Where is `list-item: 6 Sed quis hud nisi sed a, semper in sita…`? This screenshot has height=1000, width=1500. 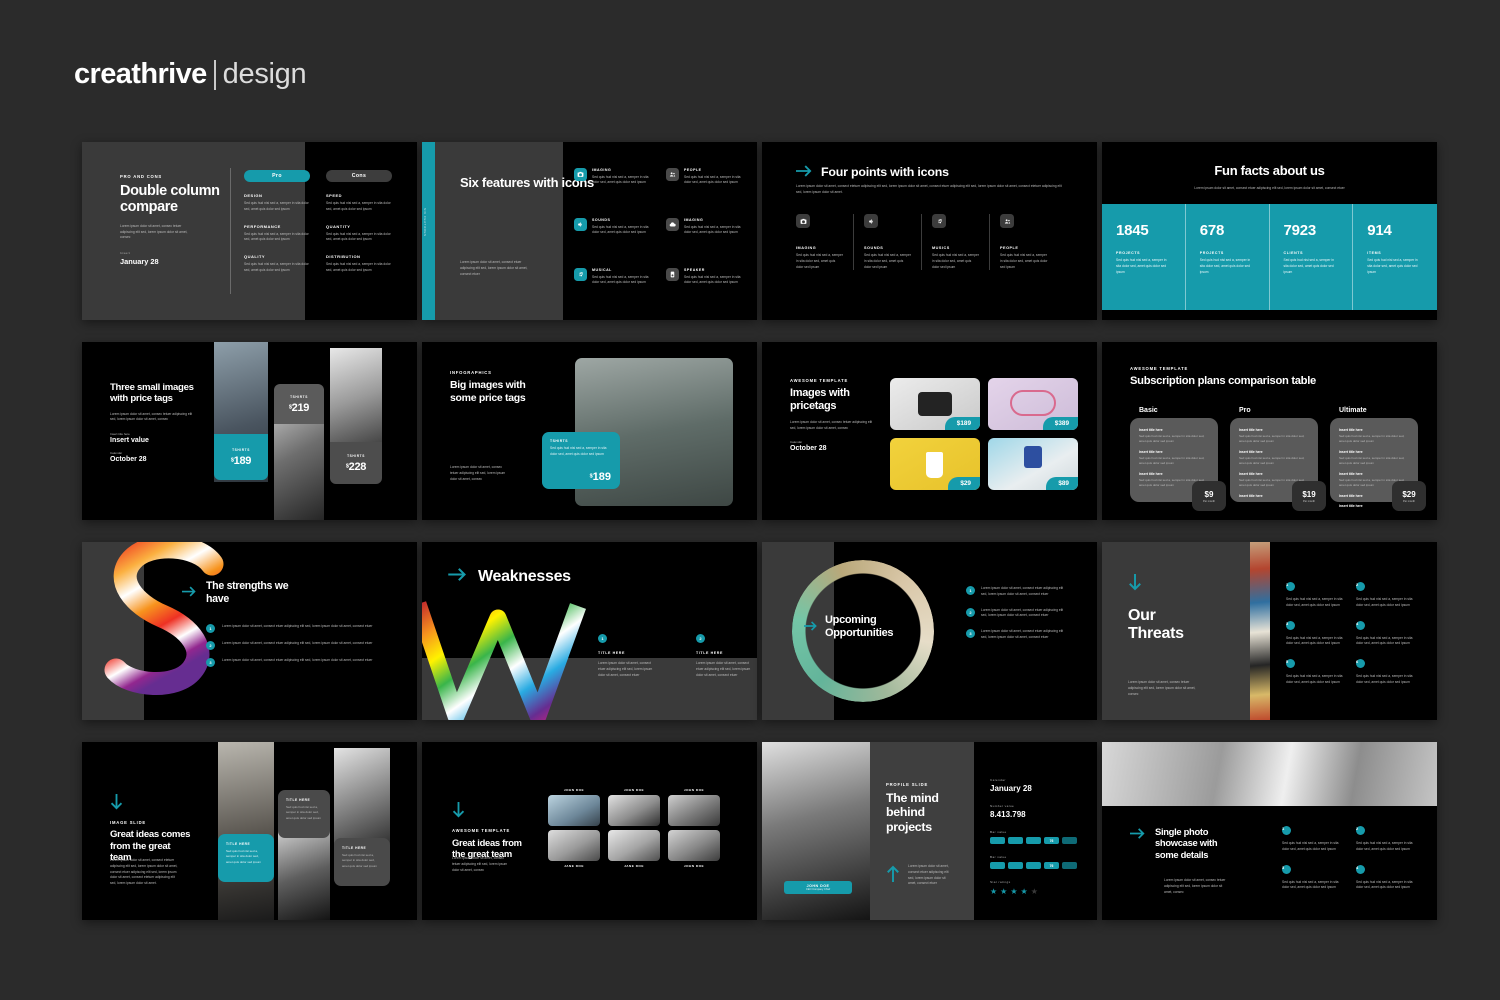 list-item: 6 Sed quis hud nisi sed a, semper in sita… is located at coordinates (1386, 672).